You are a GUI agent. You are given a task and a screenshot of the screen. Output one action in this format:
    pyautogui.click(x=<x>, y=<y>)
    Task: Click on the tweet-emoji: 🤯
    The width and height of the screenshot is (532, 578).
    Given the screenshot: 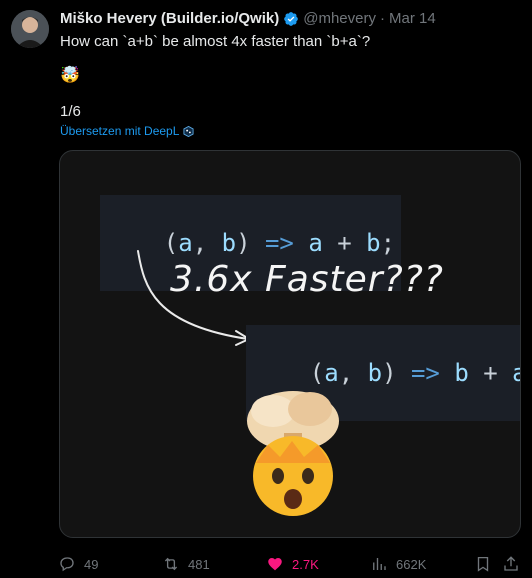 What is the action you would take?
    pyautogui.click(x=70, y=75)
    